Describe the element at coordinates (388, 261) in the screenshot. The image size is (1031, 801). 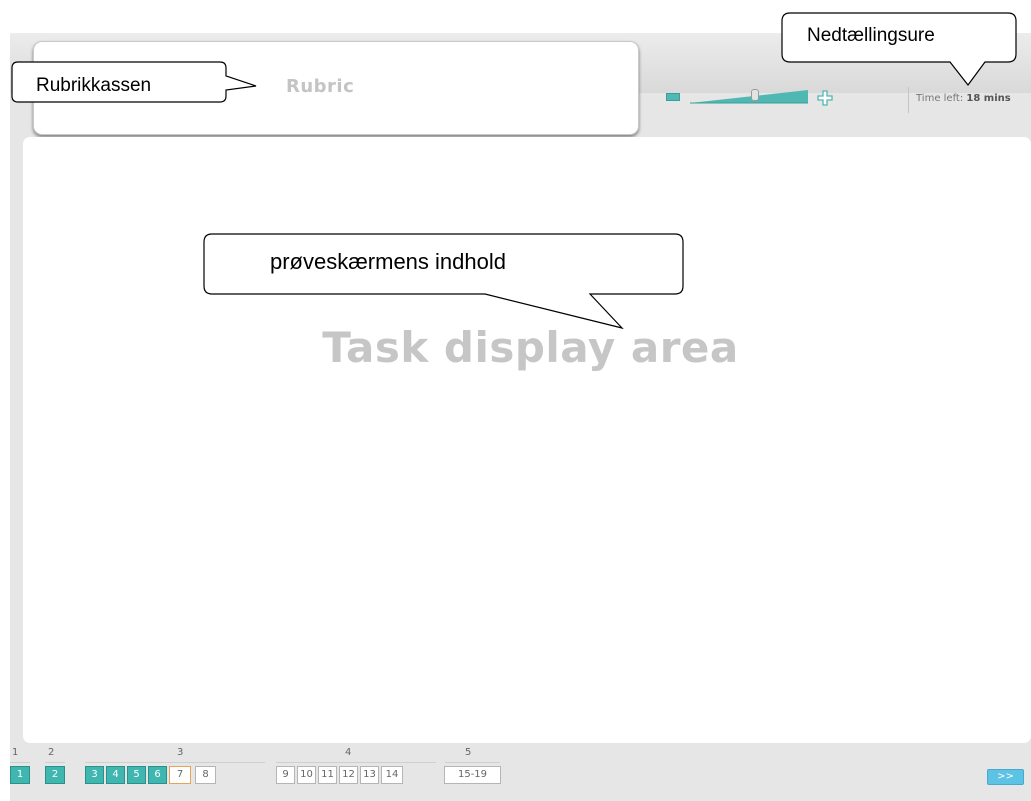
I see `content-callout-text: prøveskærmens indhold` at that location.